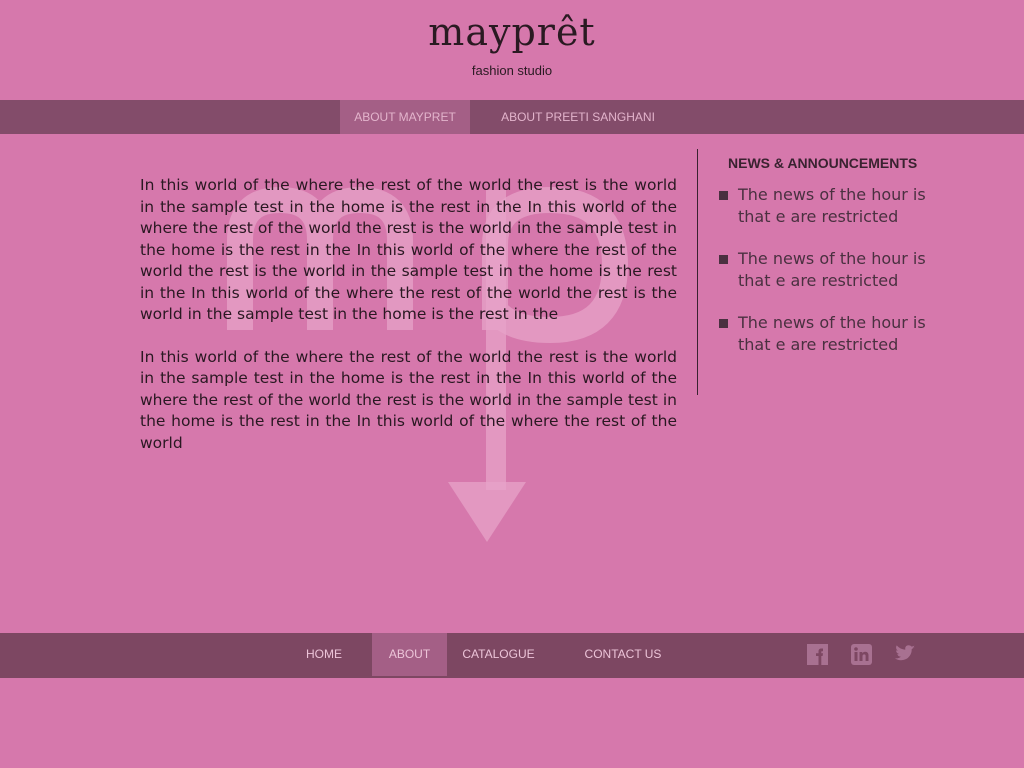 Image resolution: width=1024 pixels, height=768 pixels. I want to click on footer-nav-about: ABOUT, so click(409, 654).